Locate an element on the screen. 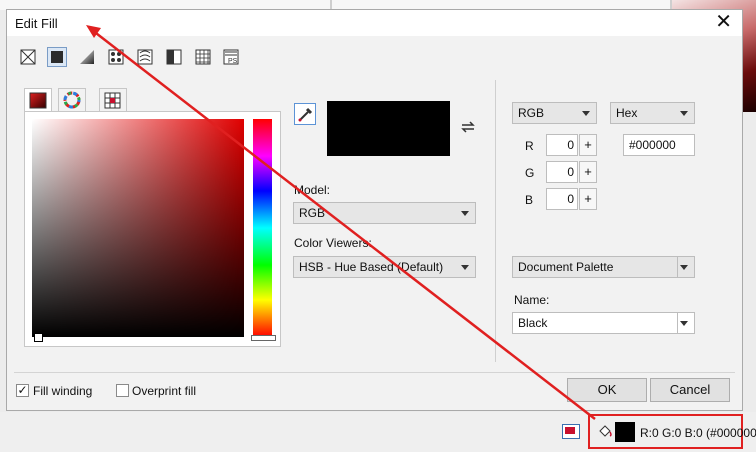  swap-colors-icon is located at coordinates (468, 129).